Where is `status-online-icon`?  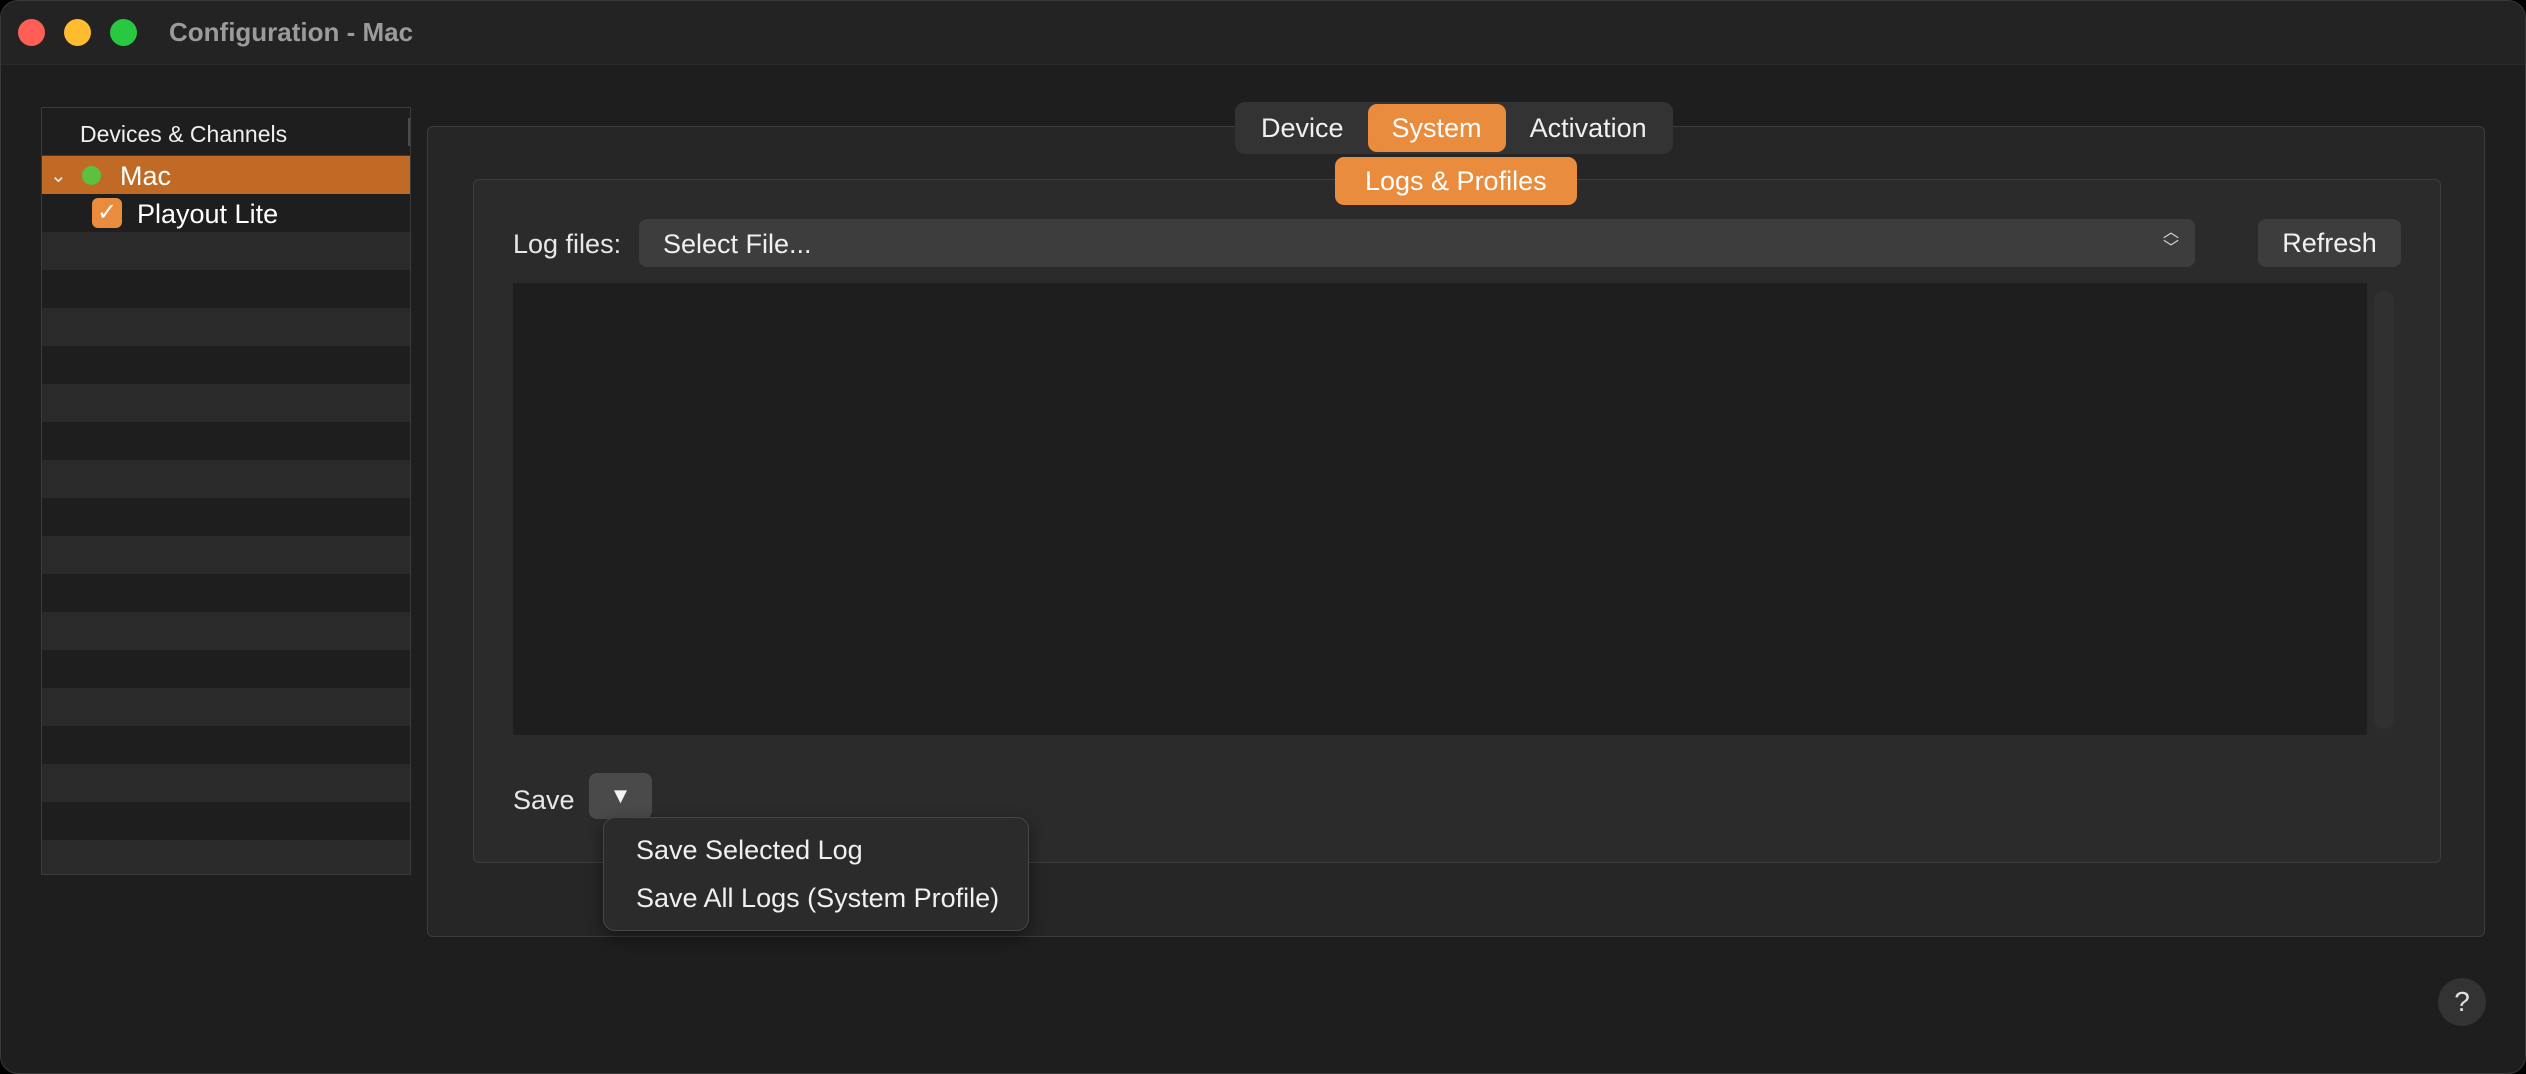 status-online-icon is located at coordinates (91, 175).